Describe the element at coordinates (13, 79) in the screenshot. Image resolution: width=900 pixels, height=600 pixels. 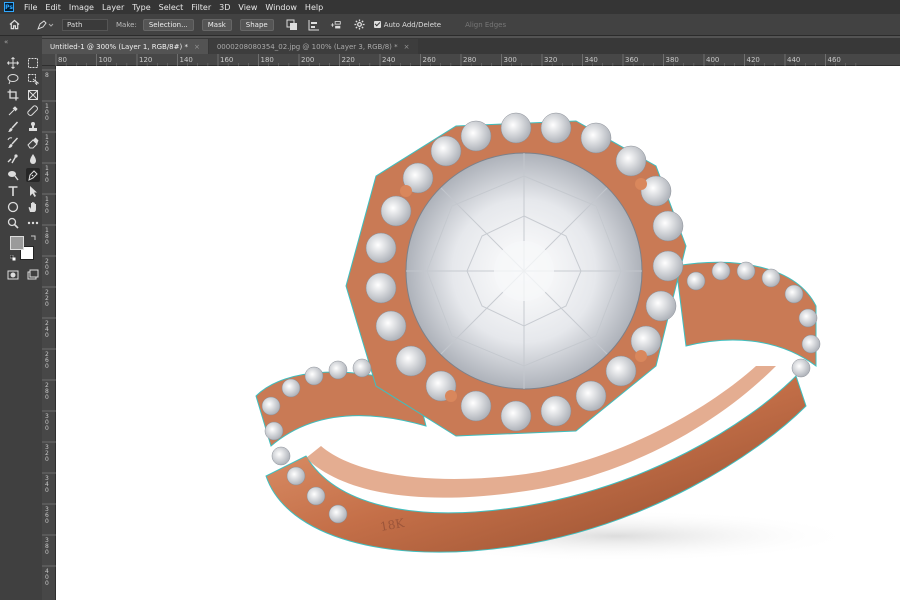
I see `lasso-tool-icon` at that location.